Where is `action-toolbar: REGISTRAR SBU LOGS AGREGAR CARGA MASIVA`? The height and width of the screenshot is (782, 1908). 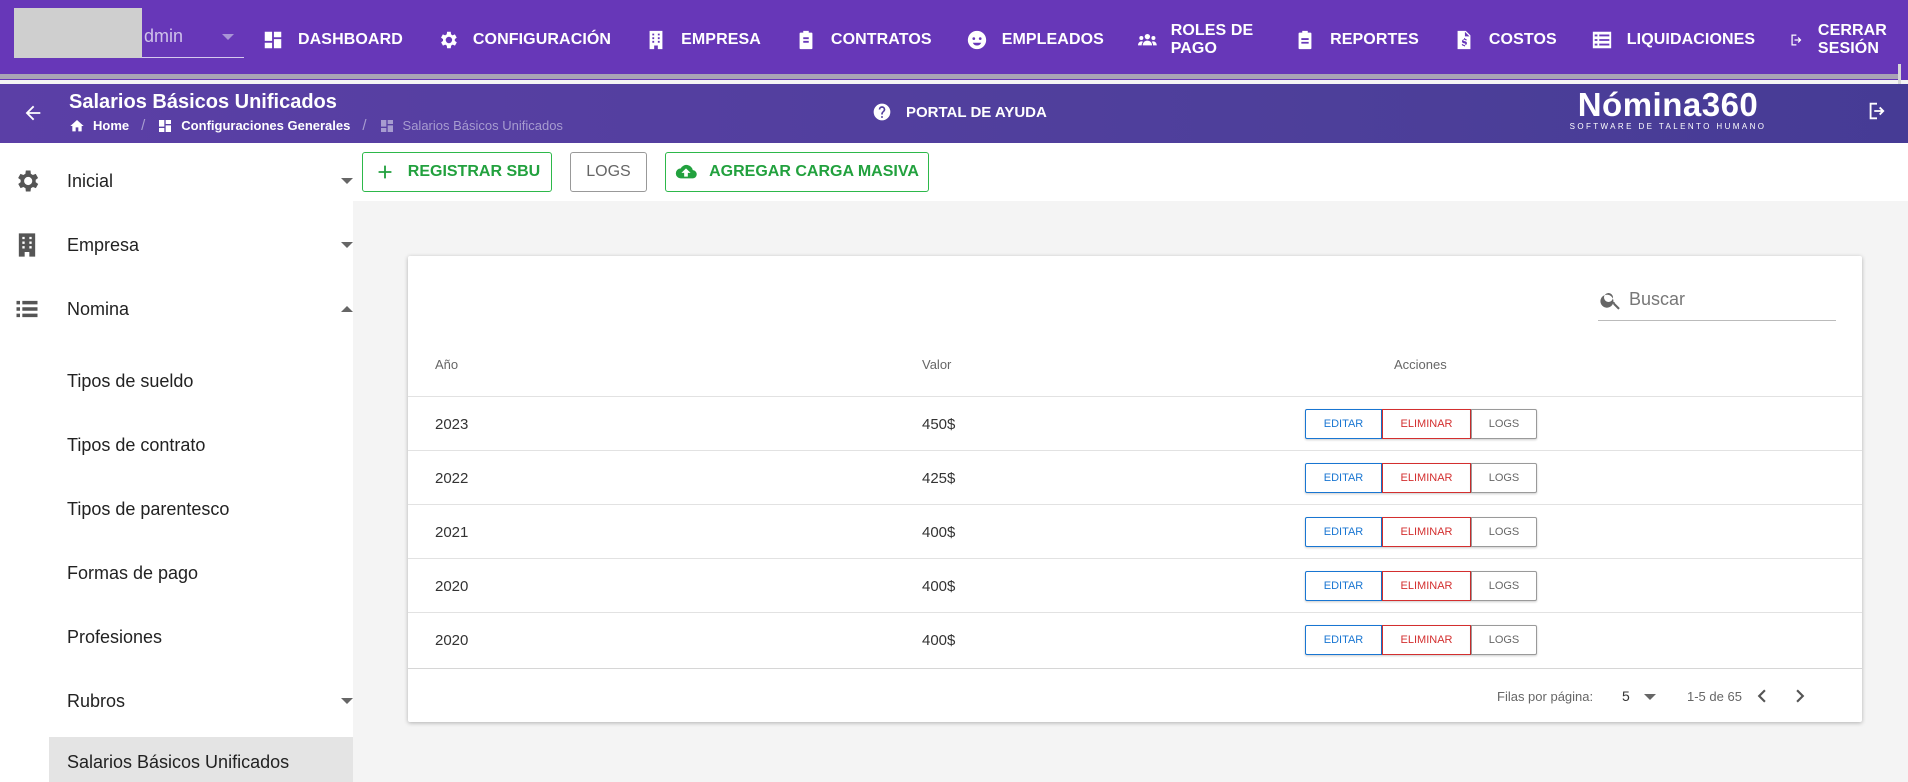
action-toolbar: REGISTRAR SBU LOGS AGREGAR CARGA MASIVA is located at coordinates (1130, 172).